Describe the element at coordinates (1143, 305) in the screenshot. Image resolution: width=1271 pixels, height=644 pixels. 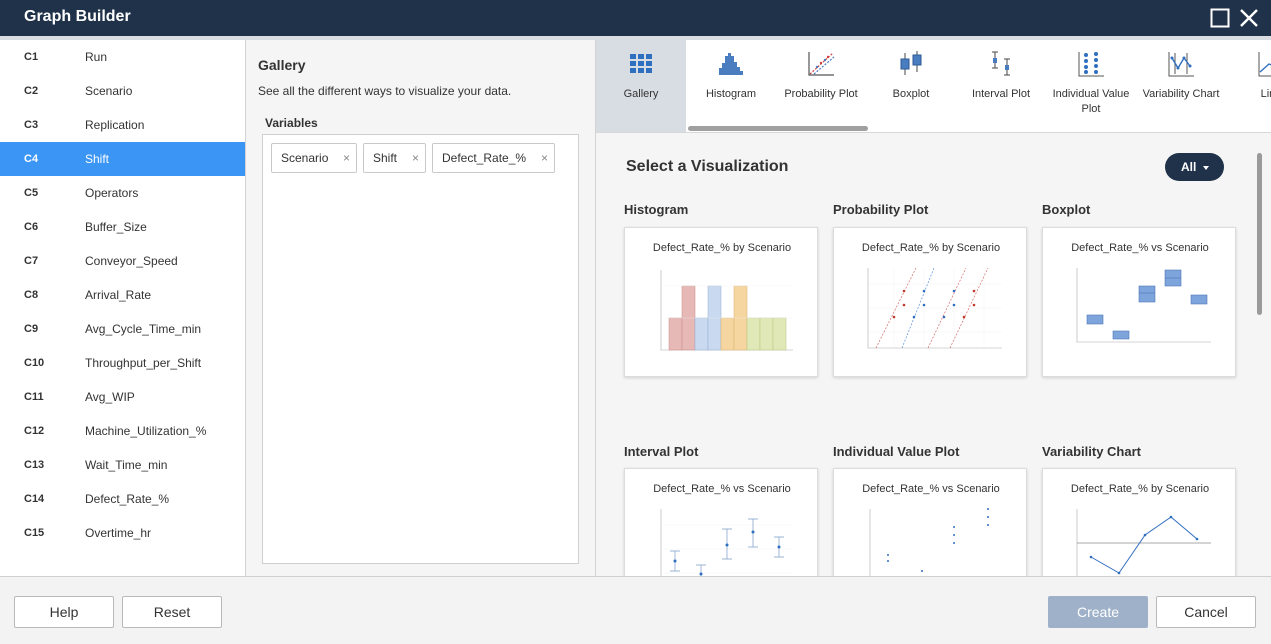
I see `boxplot-thumbnail` at that location.